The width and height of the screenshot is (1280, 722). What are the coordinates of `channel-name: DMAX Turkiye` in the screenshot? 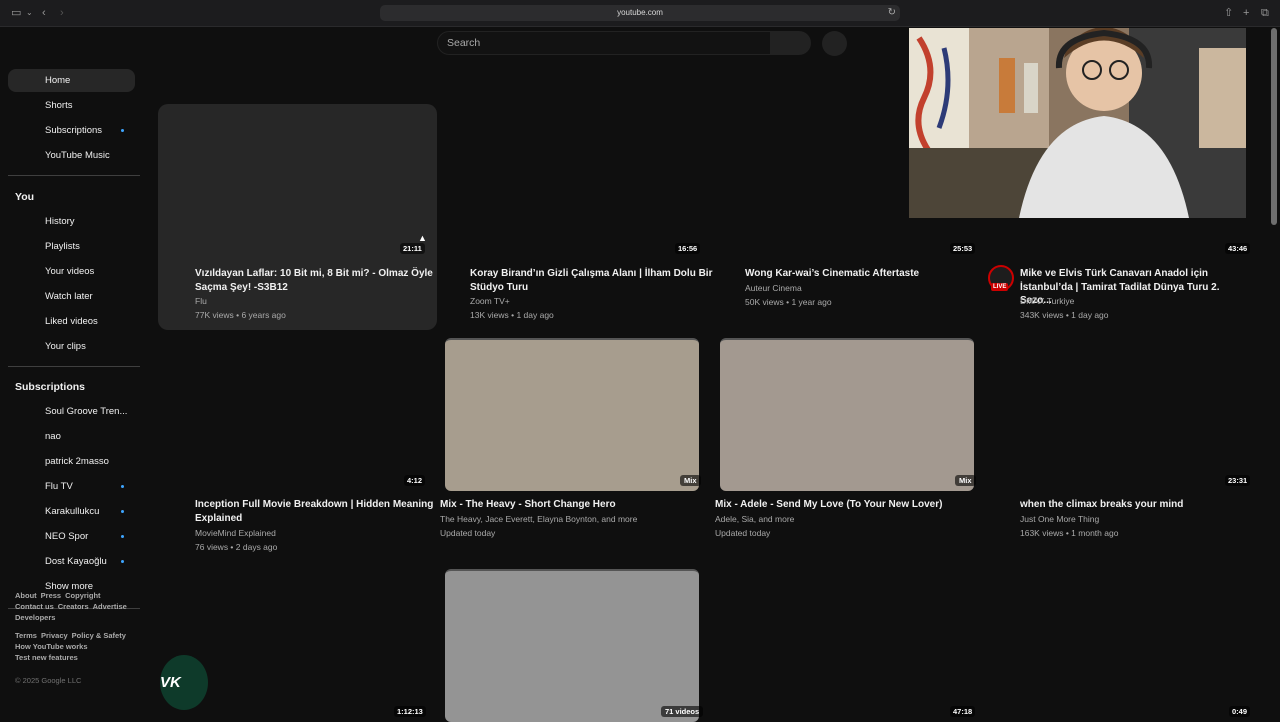 It's located at (1047, 301).